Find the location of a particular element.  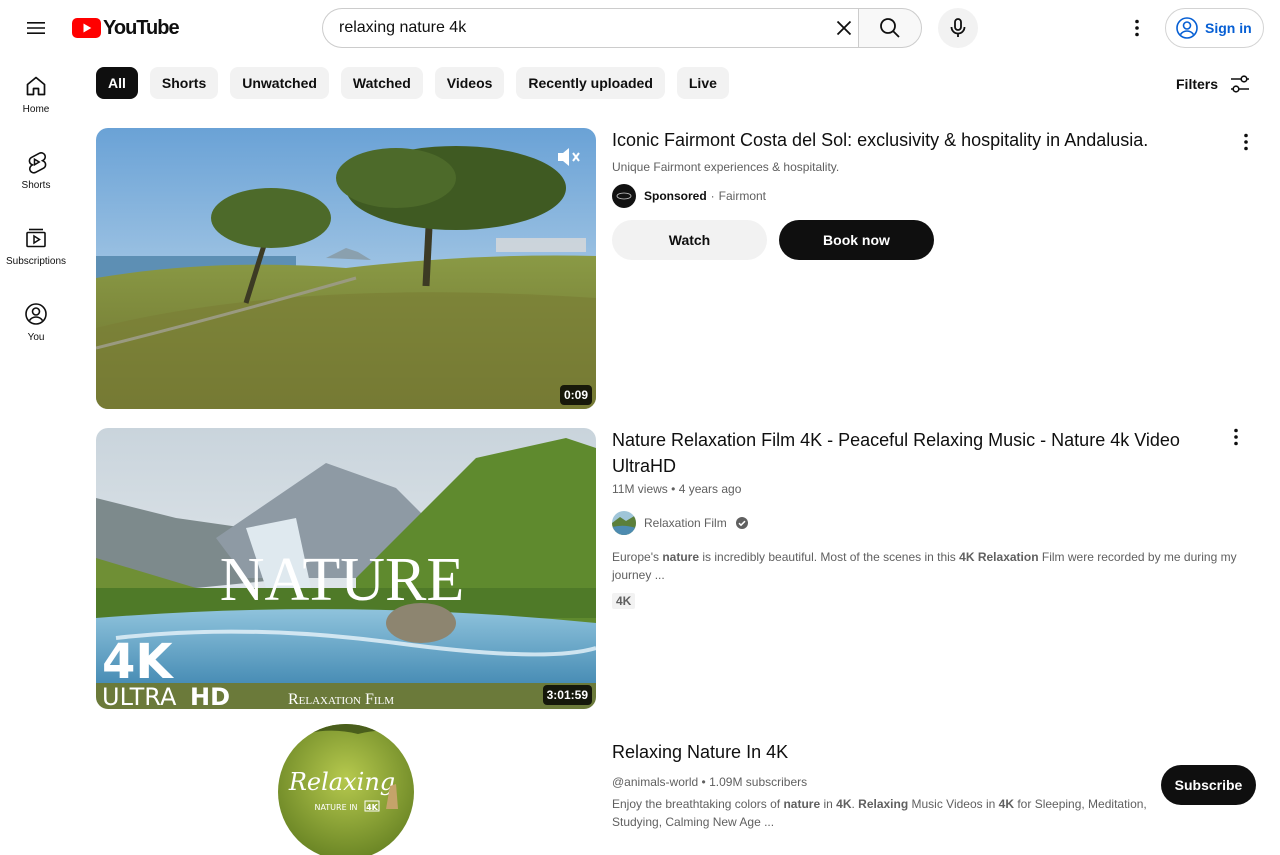

search-icon is located at coordinates (890, 28).